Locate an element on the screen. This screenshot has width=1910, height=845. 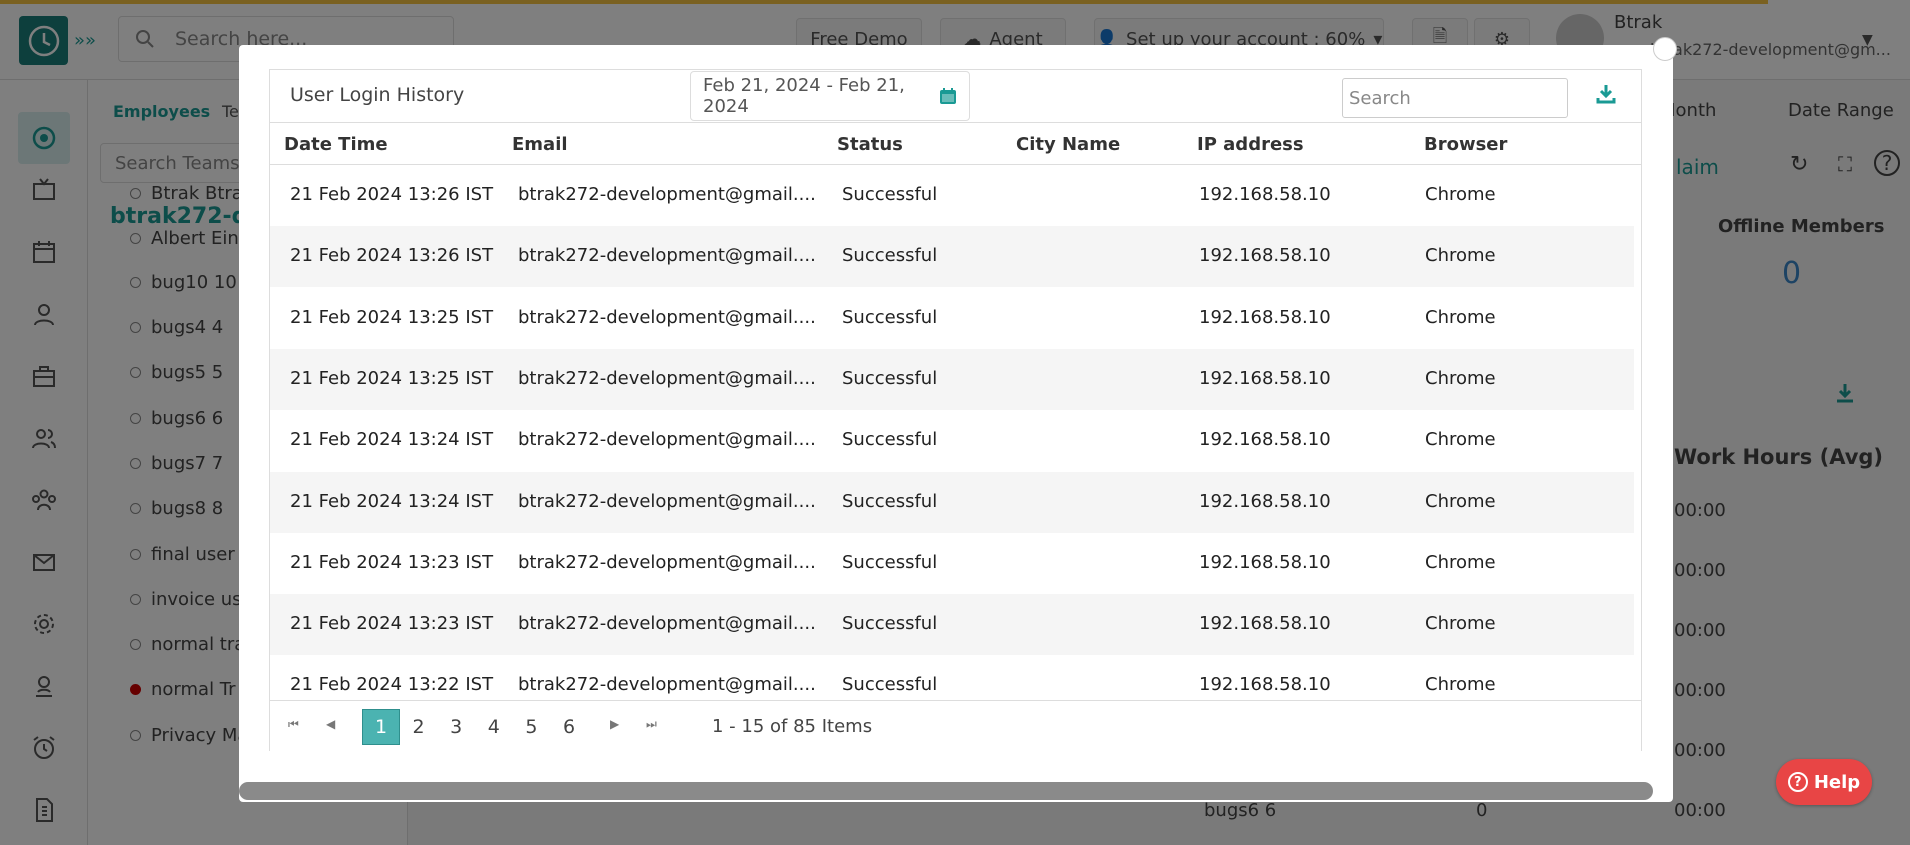
page-button: 1 is located at coordinates (381, 727).